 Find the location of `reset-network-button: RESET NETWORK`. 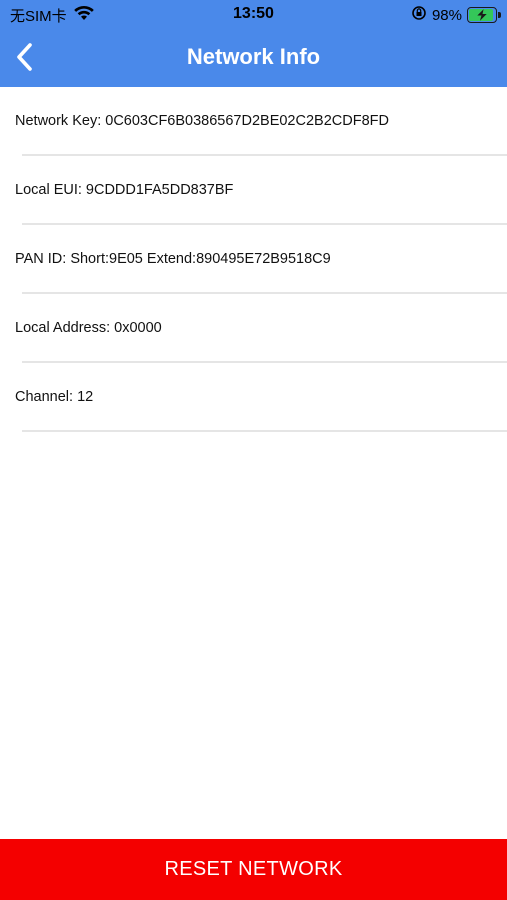

reset-network-button: RESET NETWORK is located at coordinates (253, 869).